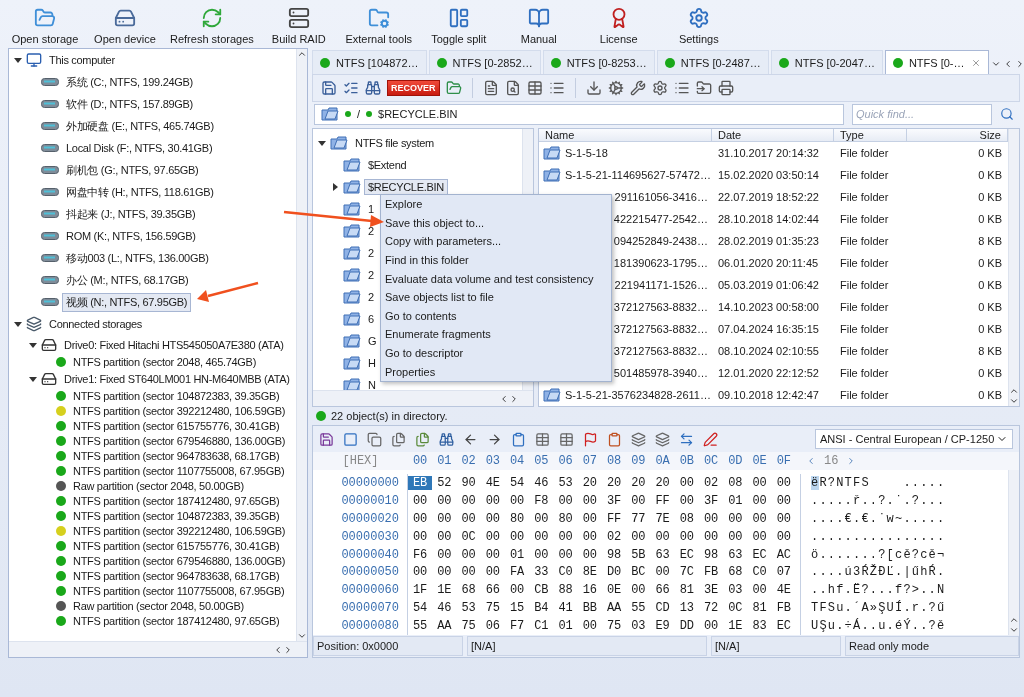 Image resolution: width=1024 pixels, height=697 pixels. I want to click on folder-tree-item: H, so click(372, 363).